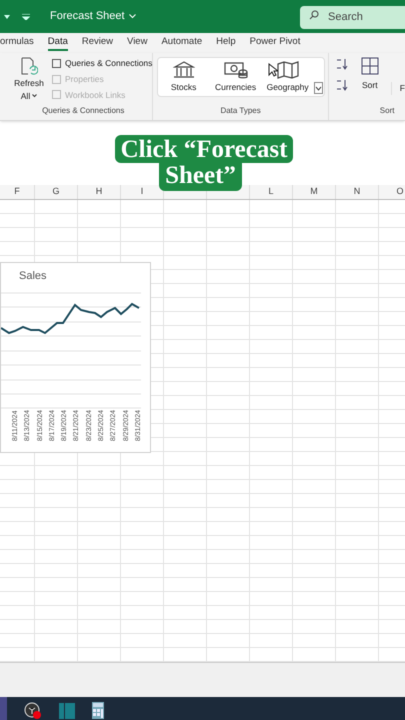 The height and width of the screenshot is (720, 405). I want to click on panel-app-icon, so click(67, 710).